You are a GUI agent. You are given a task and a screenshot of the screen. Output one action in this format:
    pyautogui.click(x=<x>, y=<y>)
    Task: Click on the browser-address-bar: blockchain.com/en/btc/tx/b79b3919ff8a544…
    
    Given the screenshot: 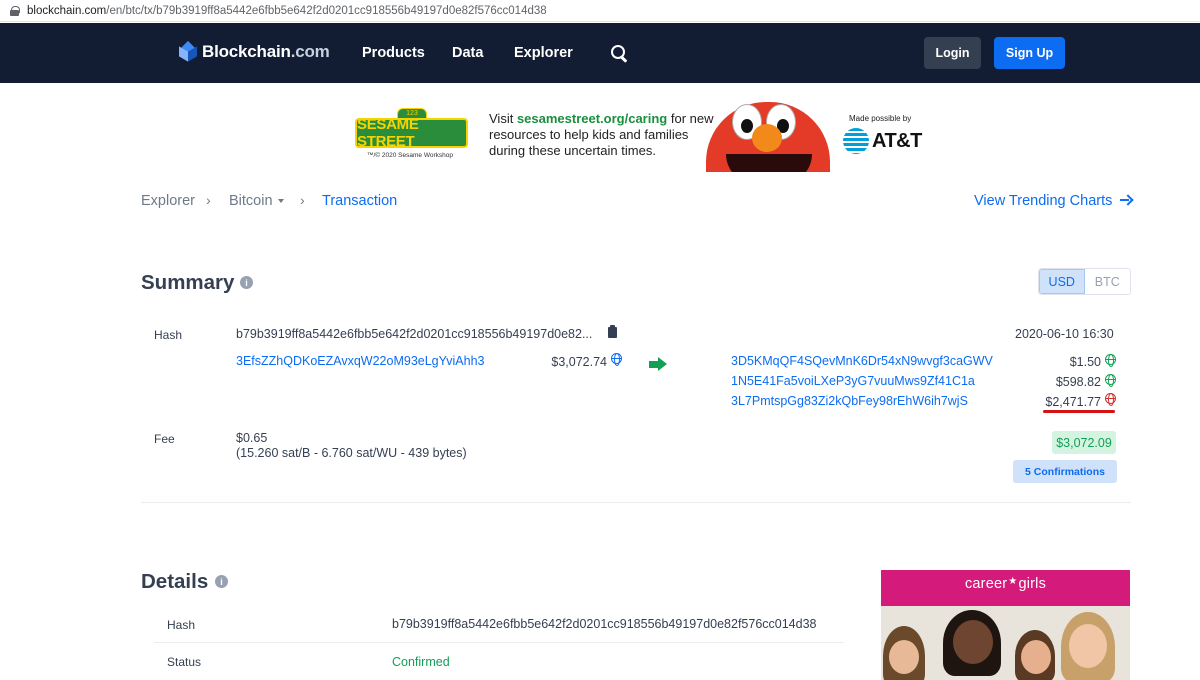 What is the action you would take?
    pyautogui.click(x=600, y=11)
    